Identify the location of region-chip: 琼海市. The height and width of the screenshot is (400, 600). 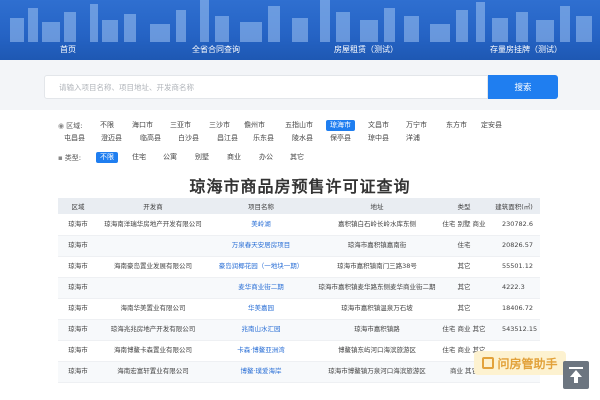
(340, 125).